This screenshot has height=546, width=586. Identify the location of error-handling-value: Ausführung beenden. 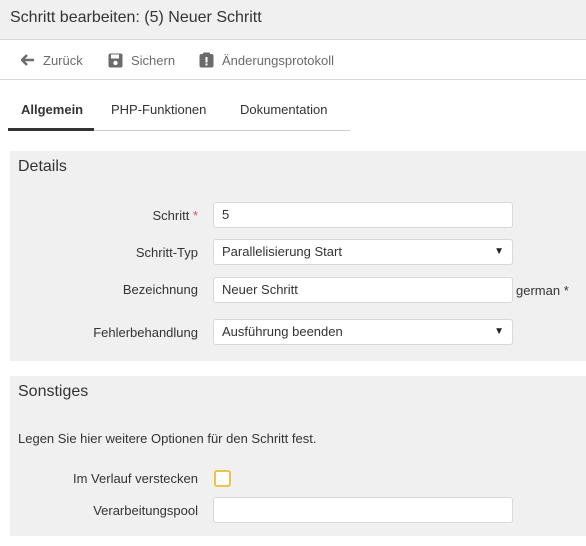
(282, 331).